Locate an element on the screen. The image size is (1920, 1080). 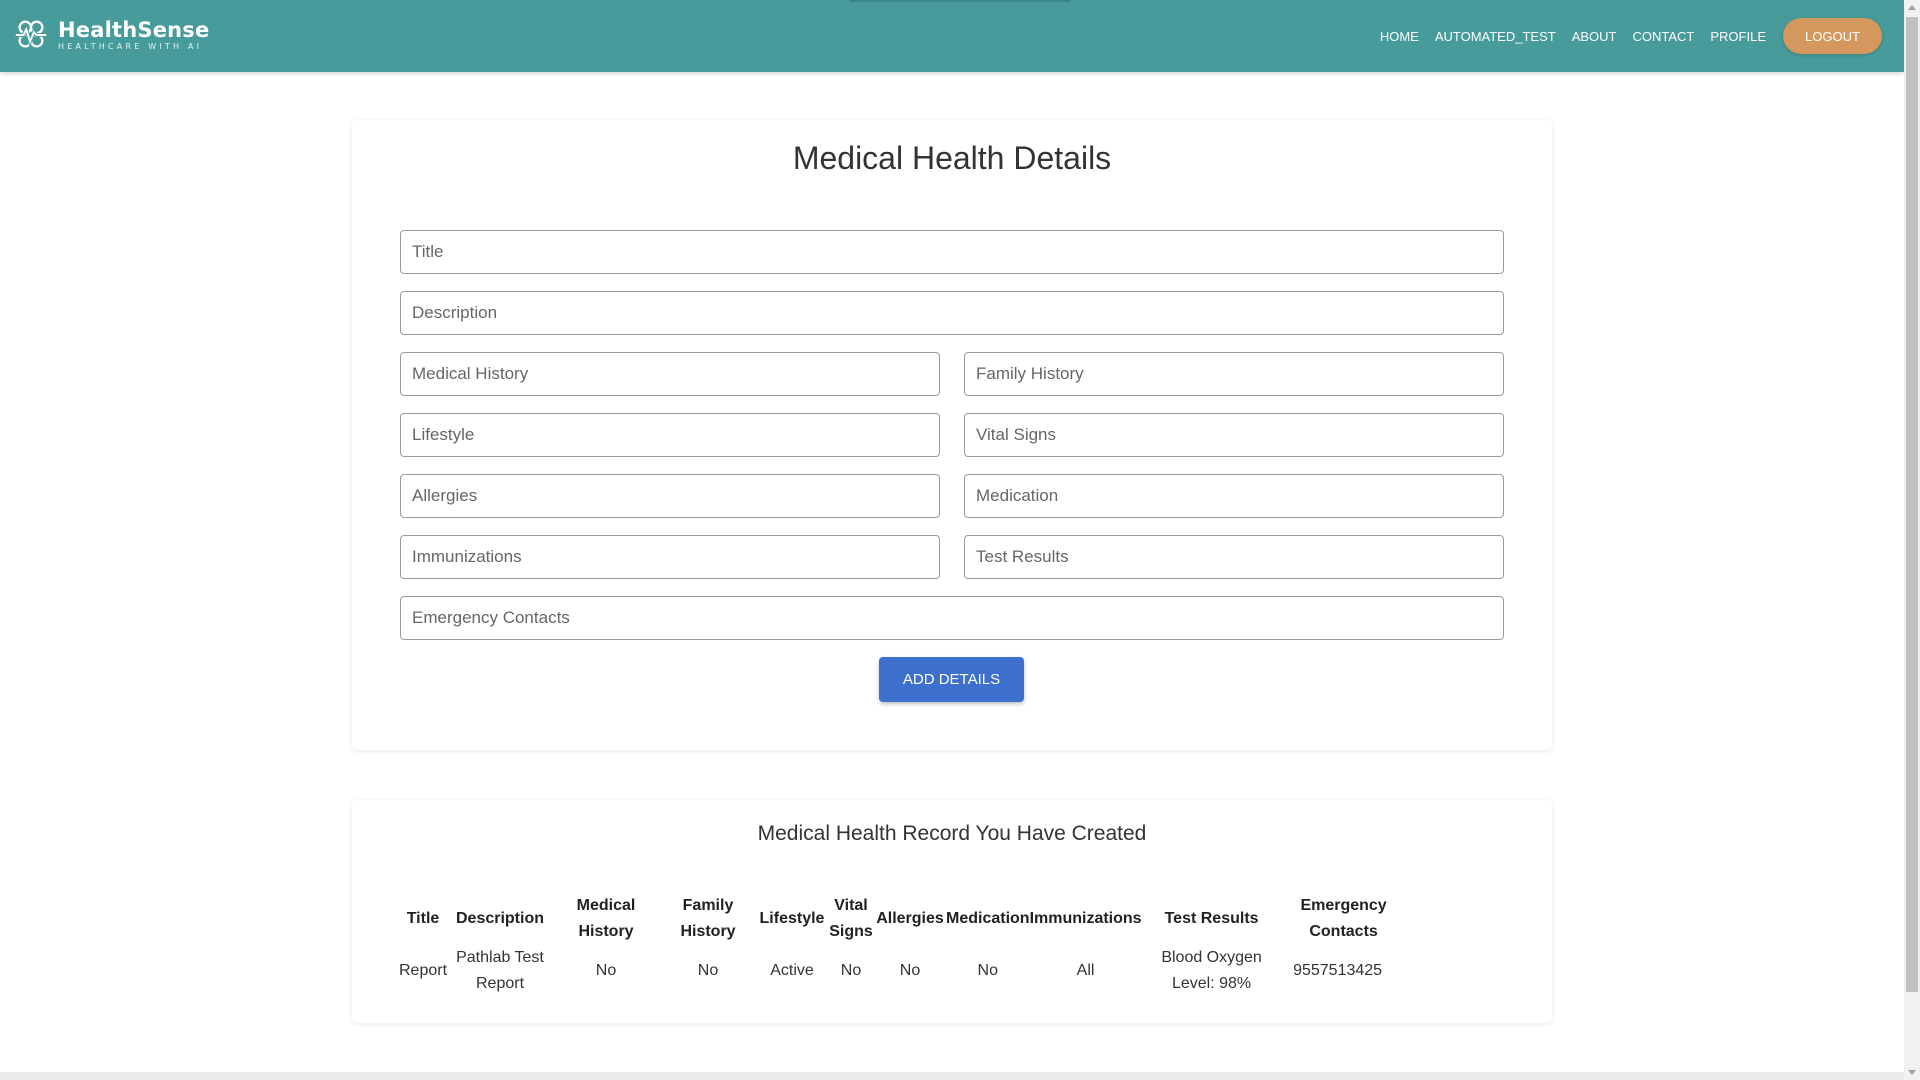
horizontal-scrollbar is located at coordinates (952, 1076).